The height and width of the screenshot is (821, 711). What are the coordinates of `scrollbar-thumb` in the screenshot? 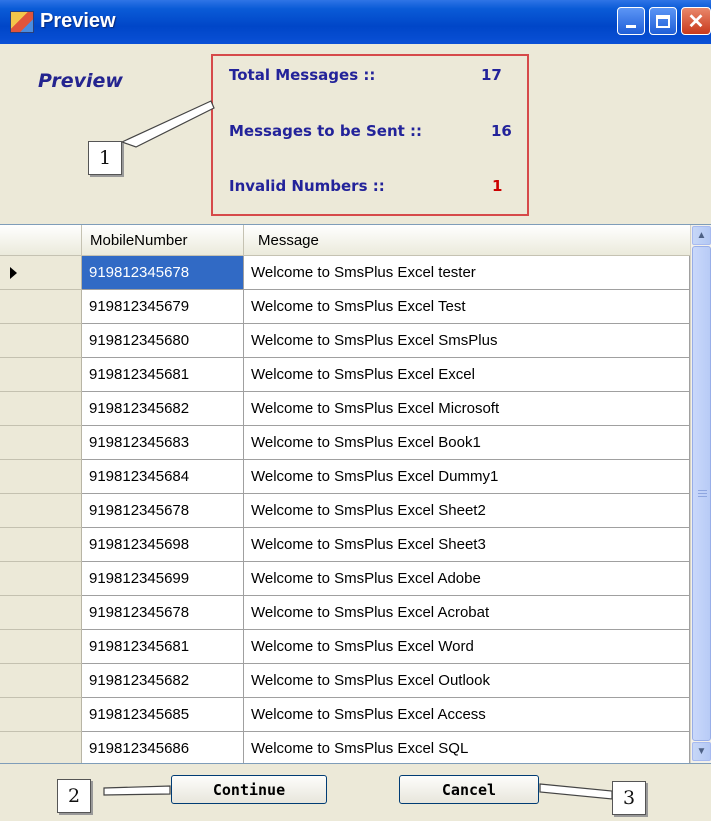 It's located at (701, 493).